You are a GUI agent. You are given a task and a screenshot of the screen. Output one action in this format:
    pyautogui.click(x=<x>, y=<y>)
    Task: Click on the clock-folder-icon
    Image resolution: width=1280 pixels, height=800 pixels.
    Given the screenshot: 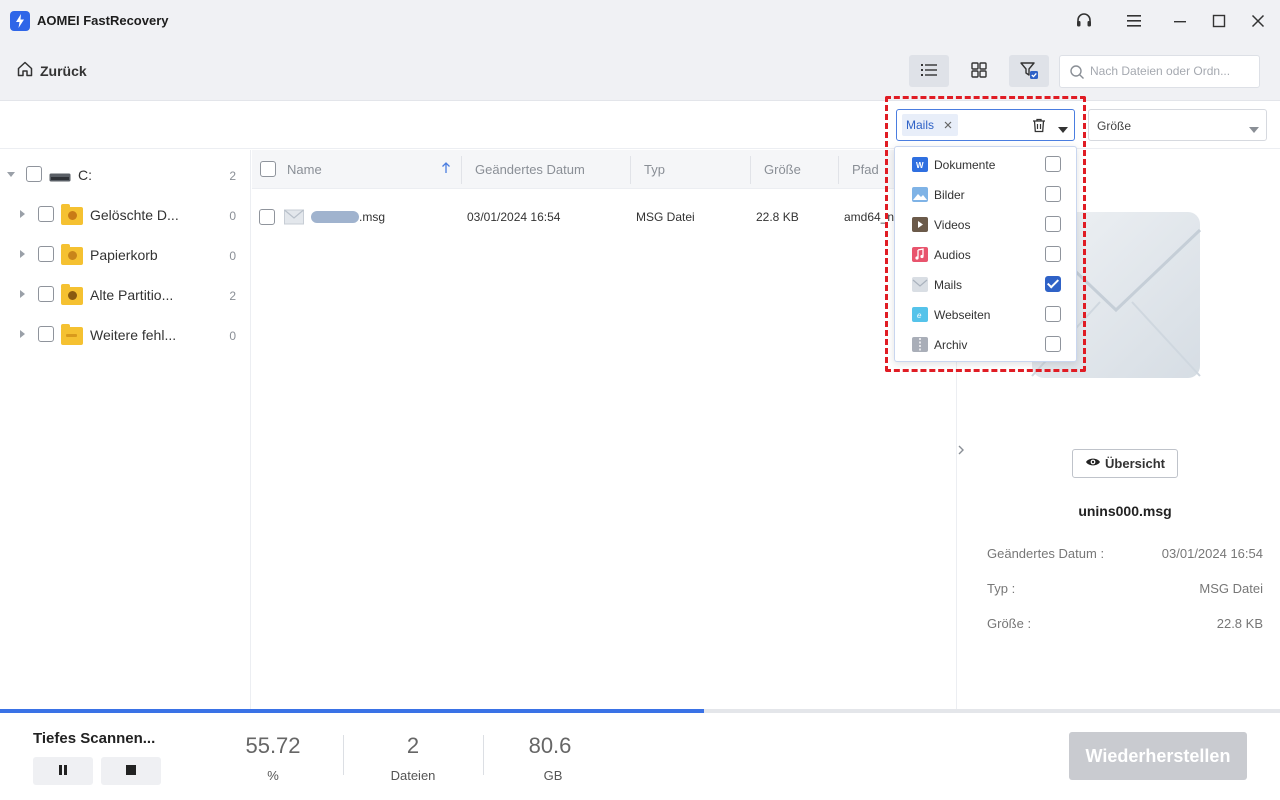 What is the action you would take?
    pyautogui.click(x=72, y=294)
    